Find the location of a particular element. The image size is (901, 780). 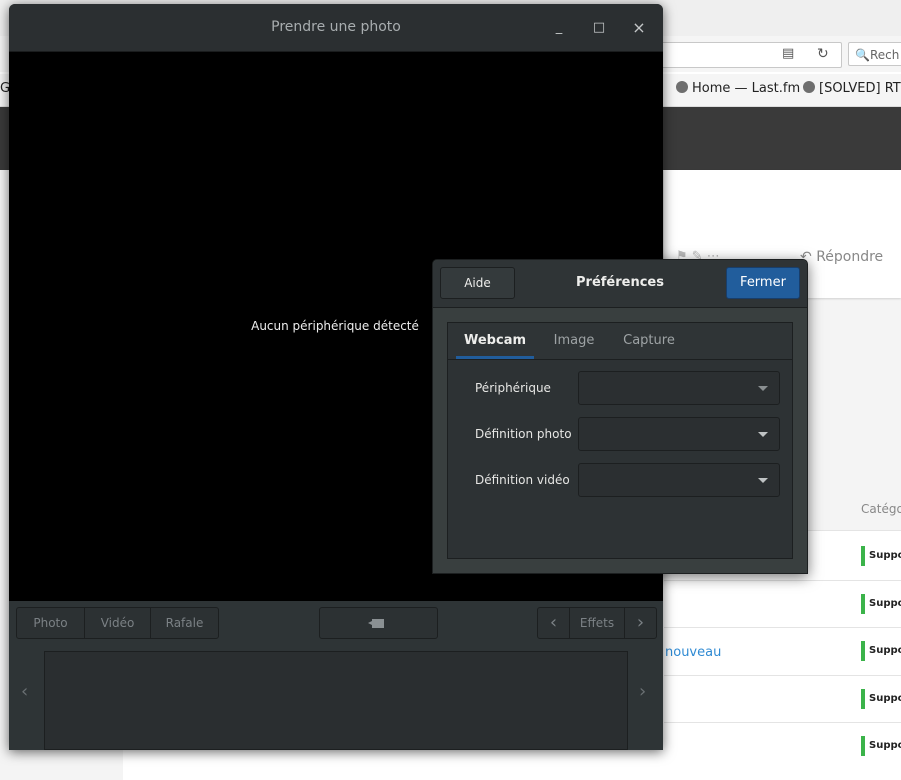

mode-video-button: Vidéo is located at coordinates (118, 623).